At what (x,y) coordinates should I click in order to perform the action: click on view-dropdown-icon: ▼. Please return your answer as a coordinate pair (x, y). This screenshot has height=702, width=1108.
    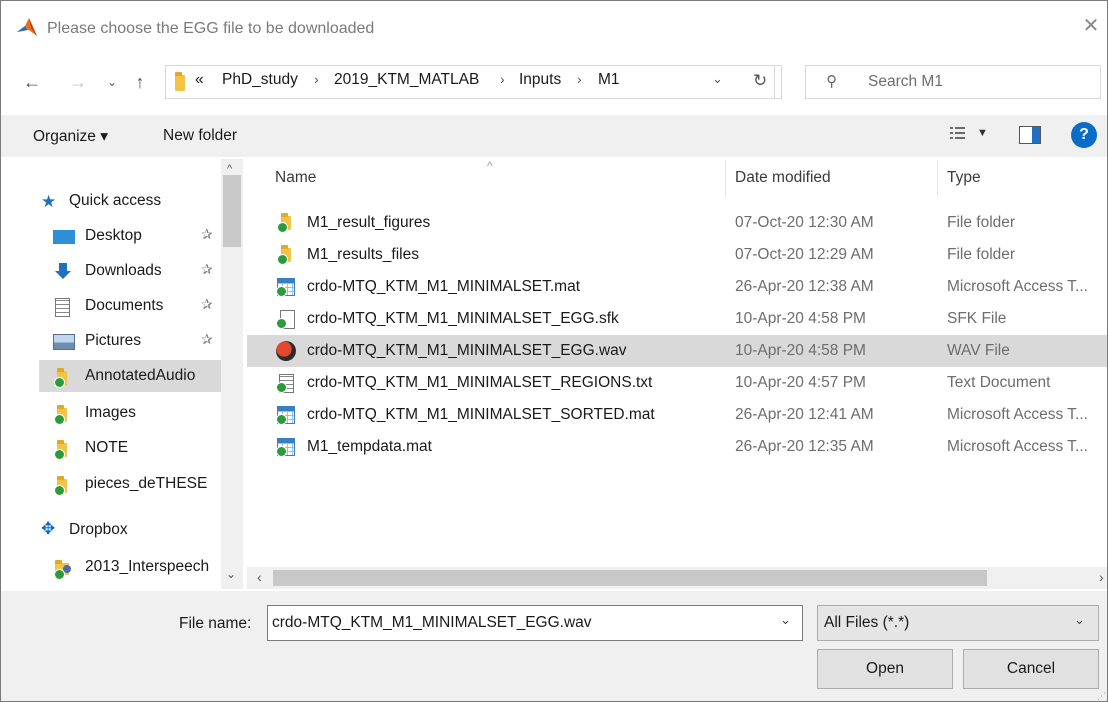
    Looking at the image, I should click on (982, 133).